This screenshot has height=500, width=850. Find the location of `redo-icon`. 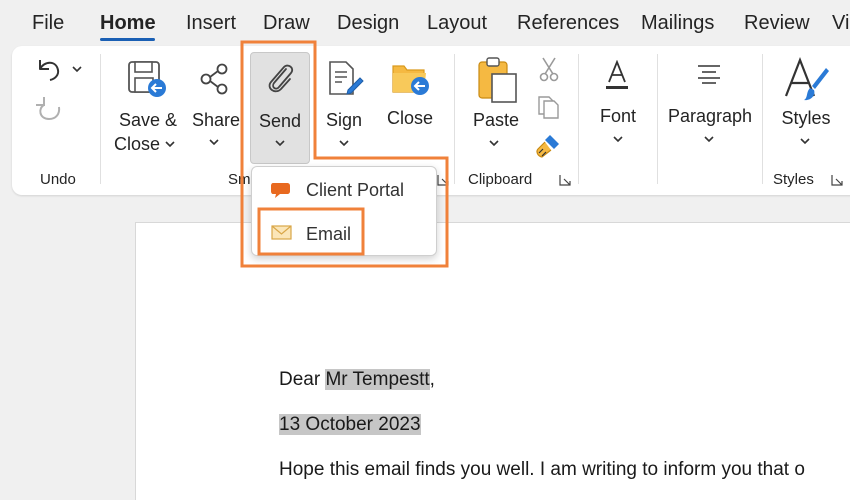

redo-icon is located at coordinates (49, 108).